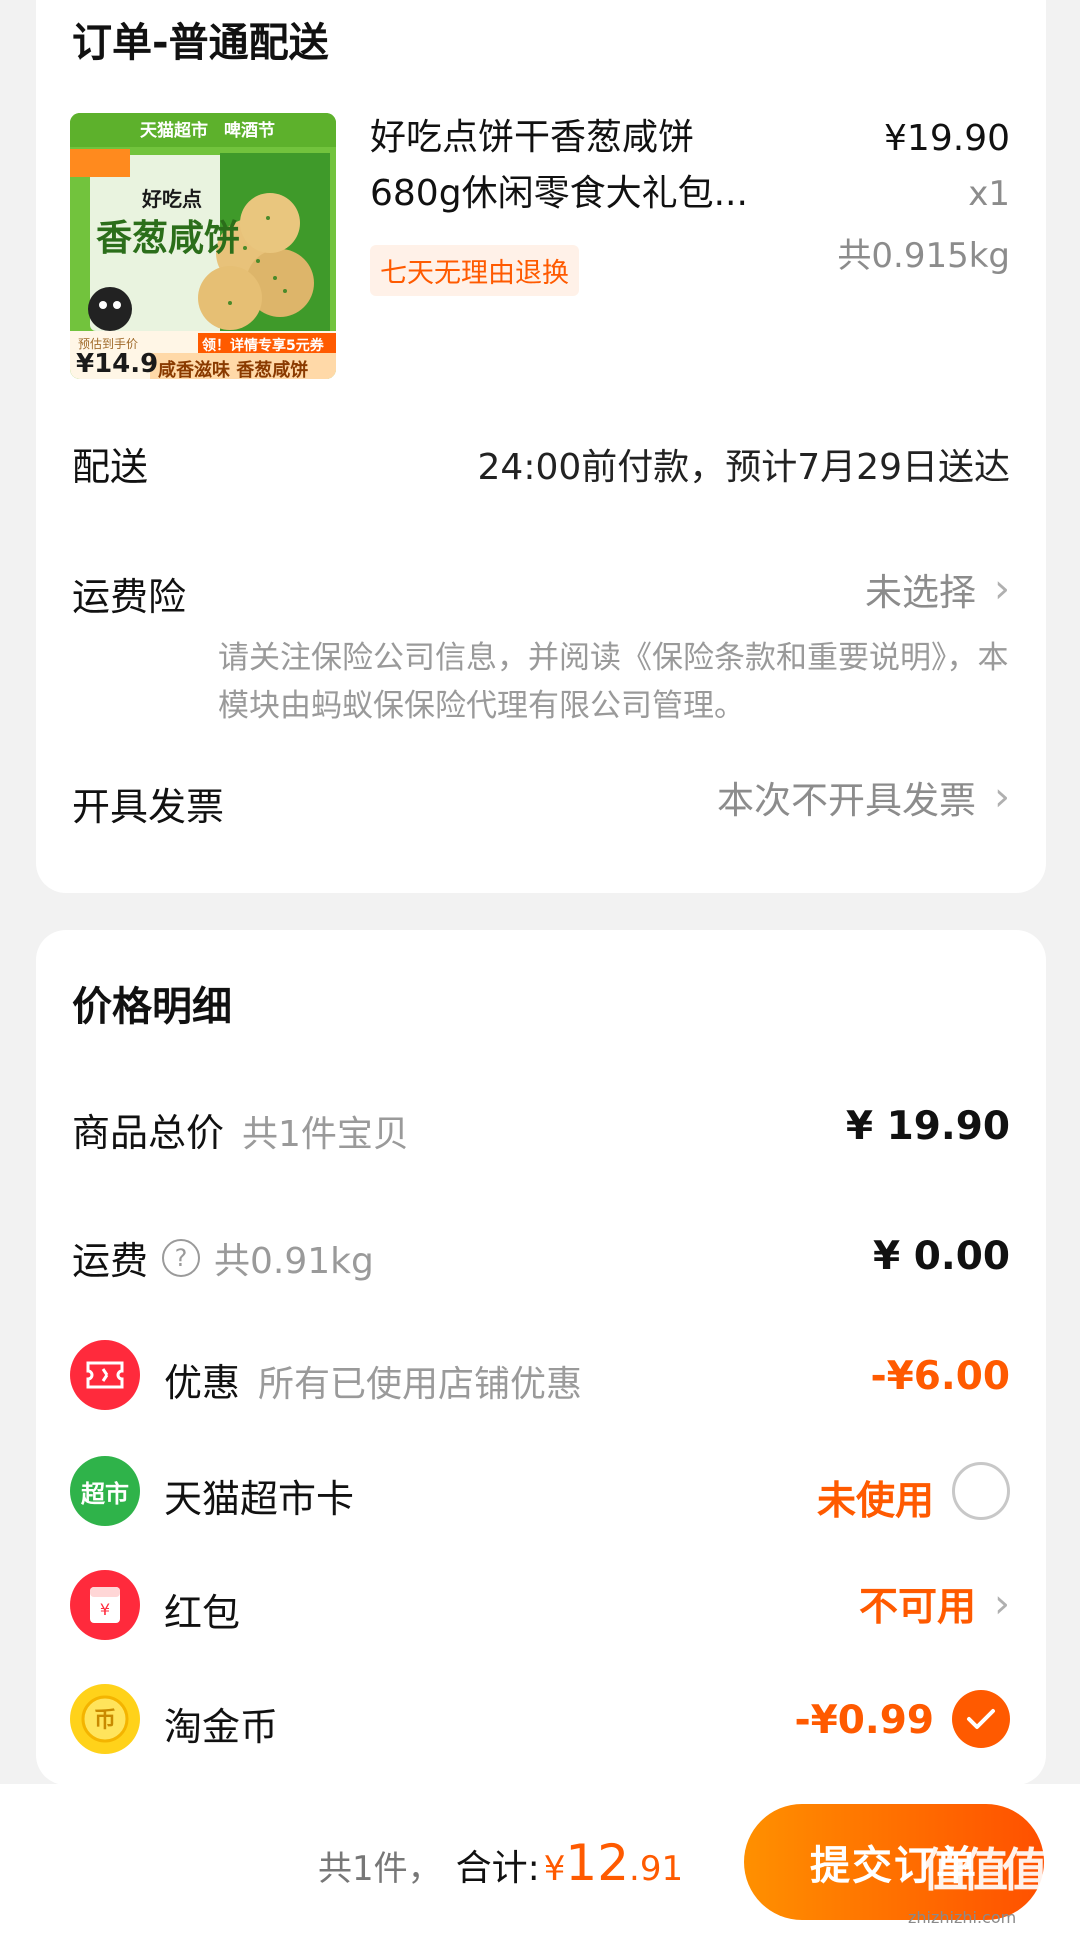  I want to click on product-qty: x1, so click(989, 194).